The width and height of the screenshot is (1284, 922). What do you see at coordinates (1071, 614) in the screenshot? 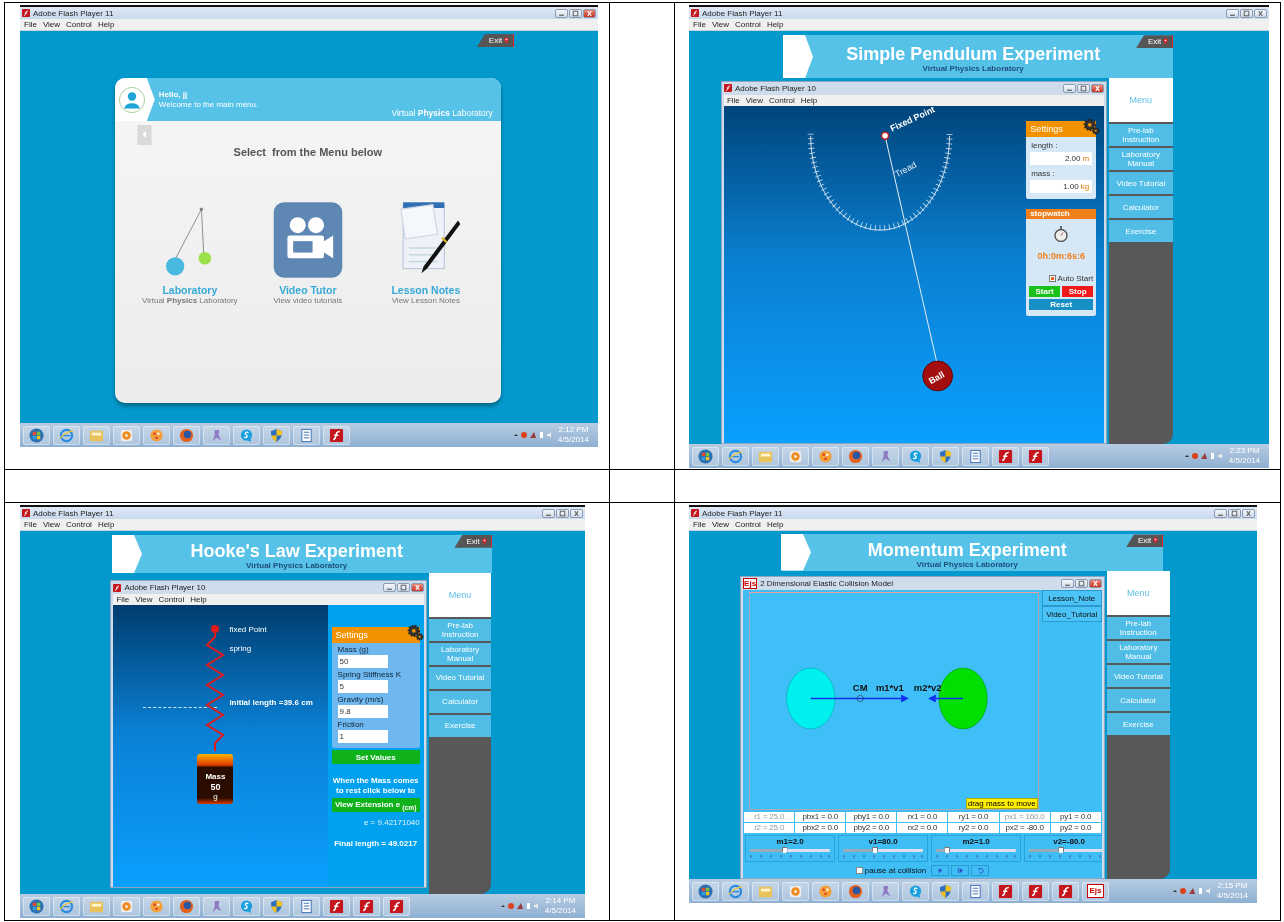
I see `side-button: Video_Tutorial` at bounding box center [1071, 614].